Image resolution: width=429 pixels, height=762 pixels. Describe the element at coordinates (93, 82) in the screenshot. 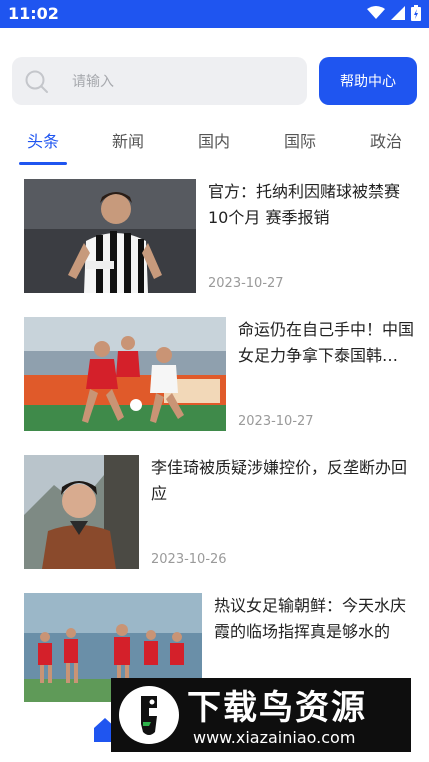

I see `search-placeholder: 请输入` at that location.